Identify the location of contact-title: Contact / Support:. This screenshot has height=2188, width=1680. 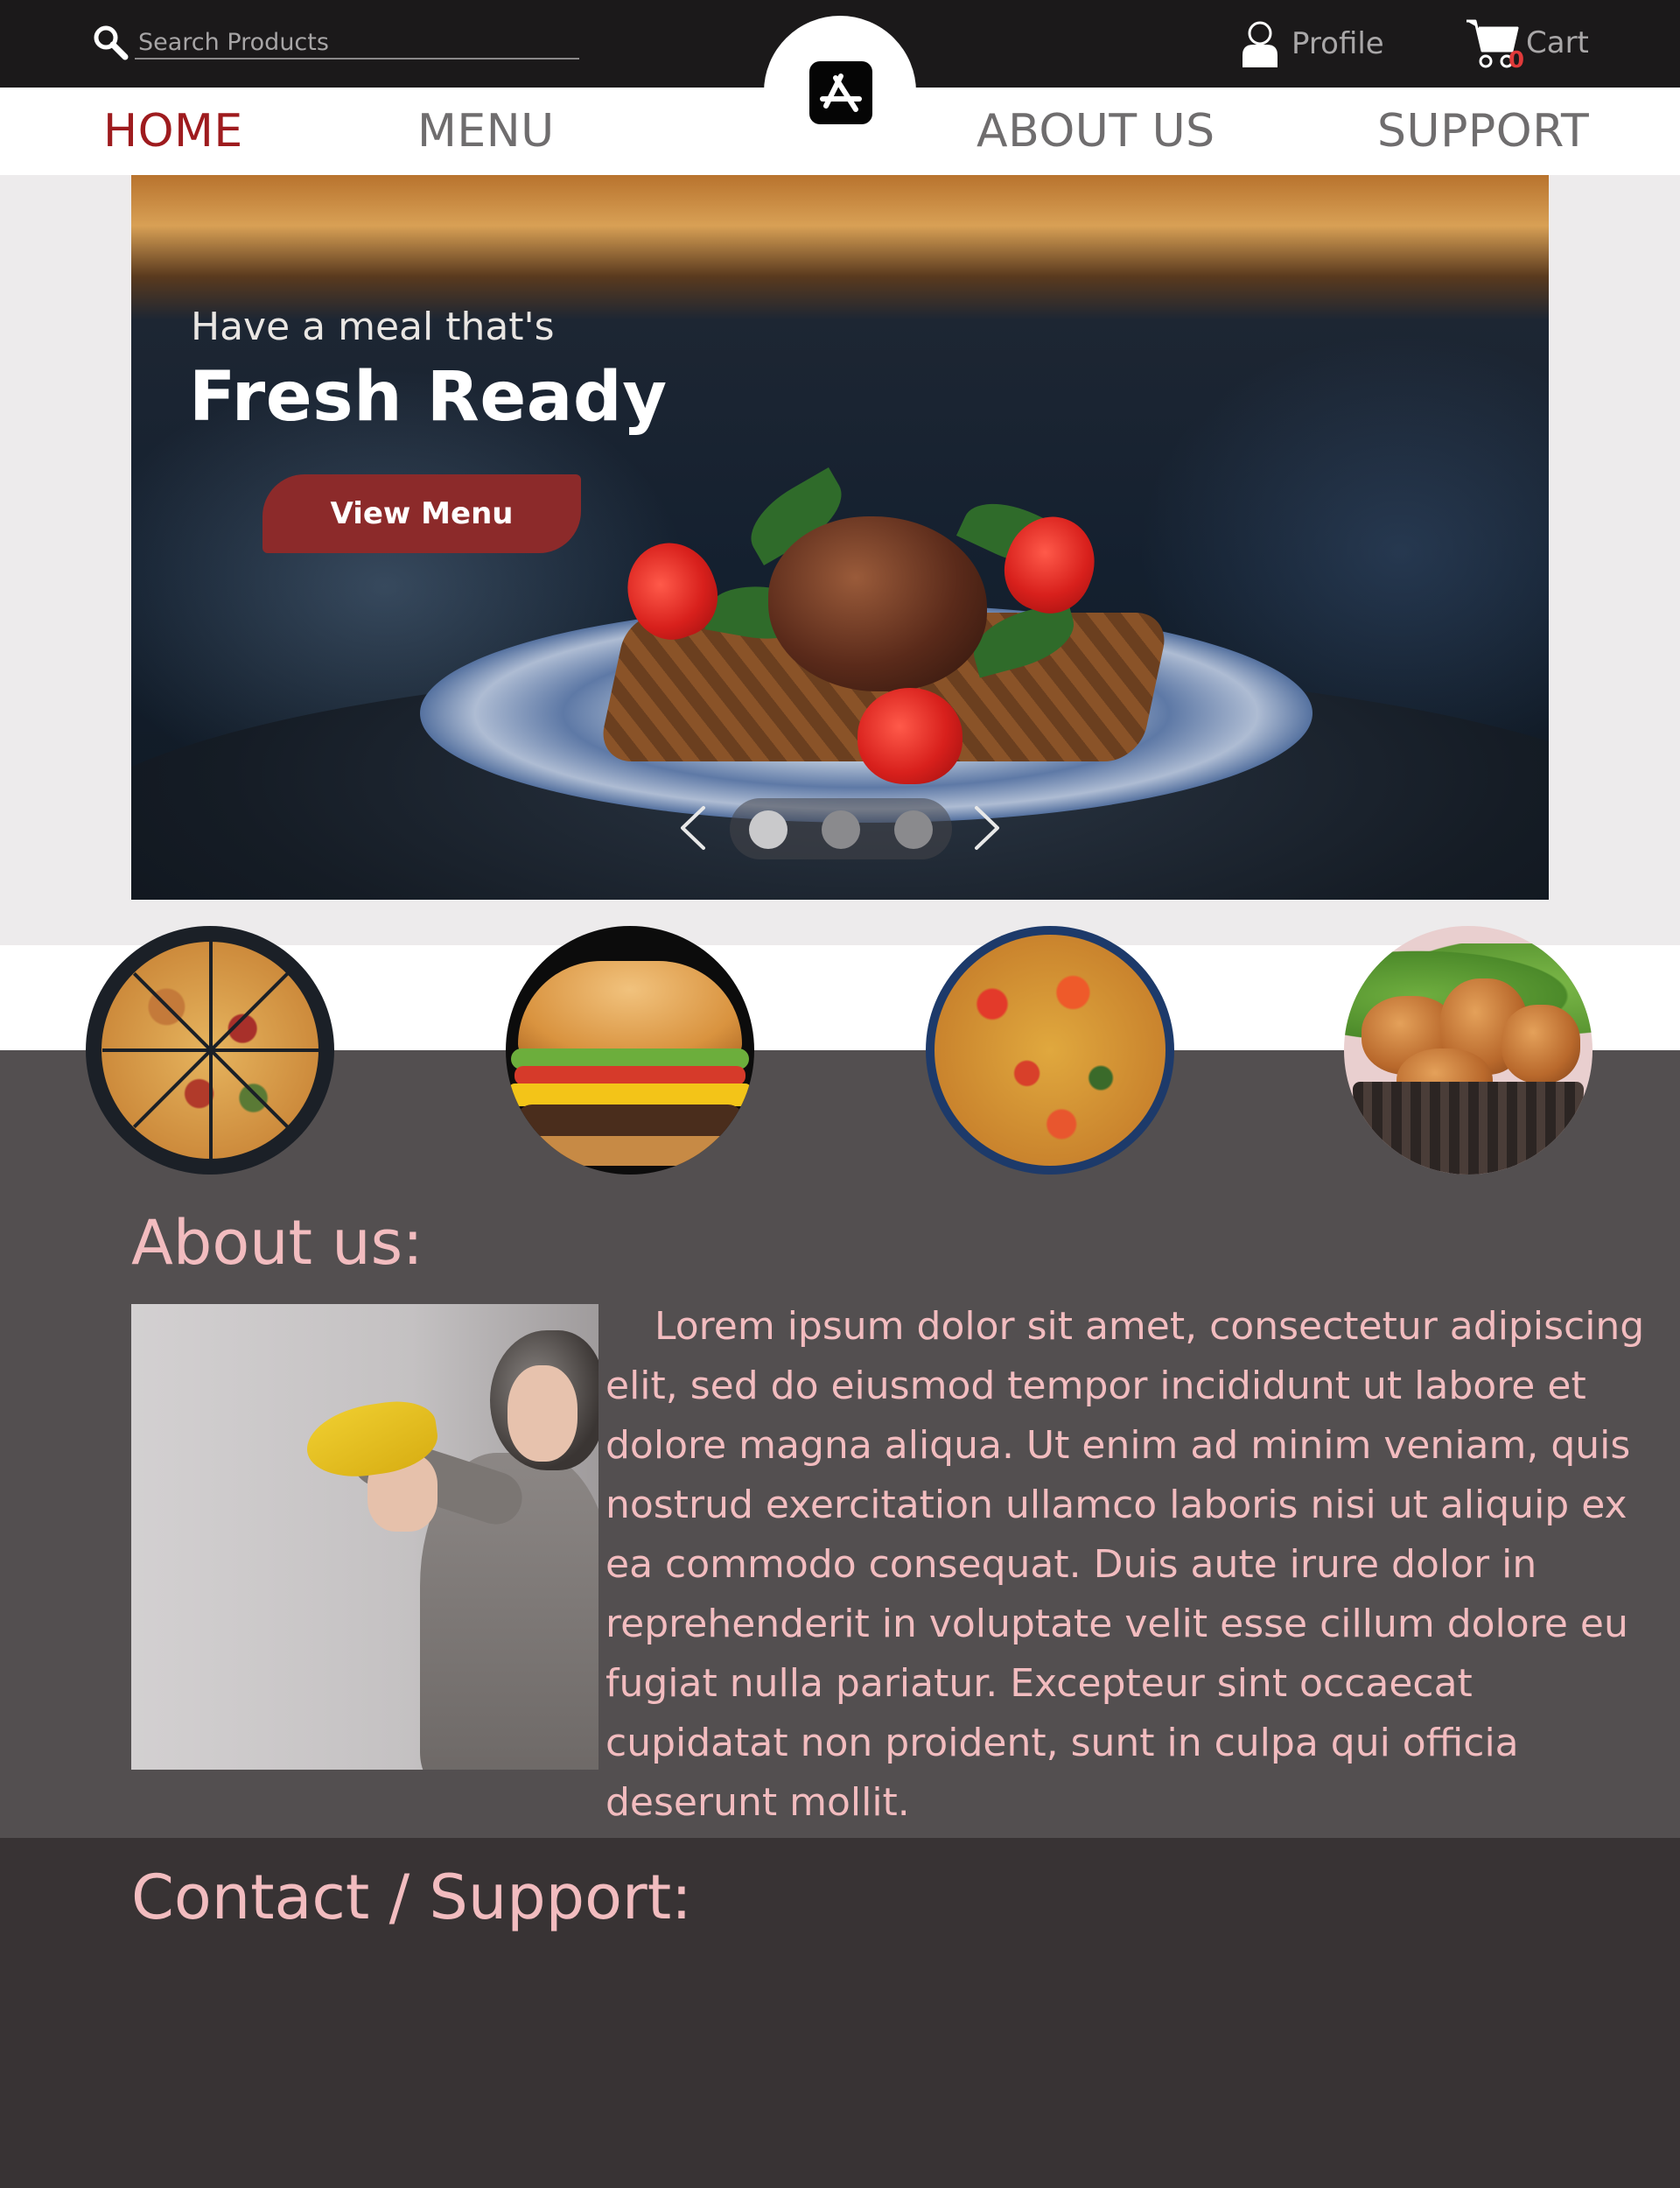
(411, 1898).